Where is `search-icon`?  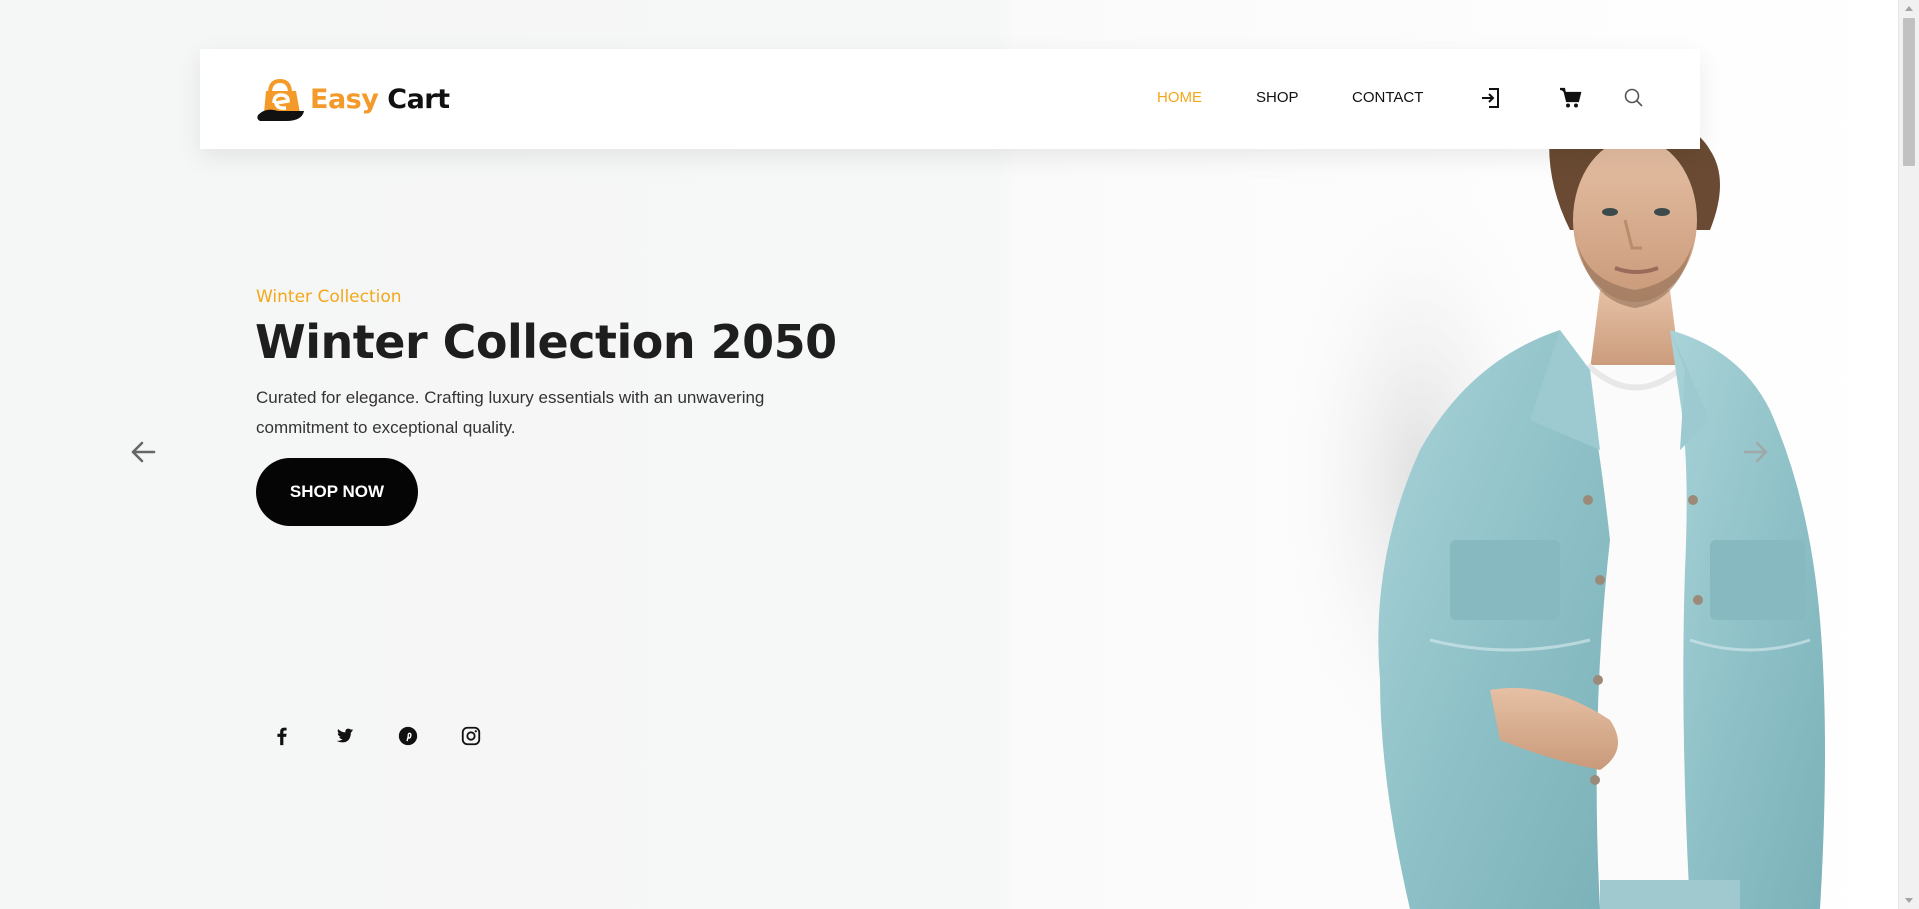
search-icon is located at coordinates (1634, 98).